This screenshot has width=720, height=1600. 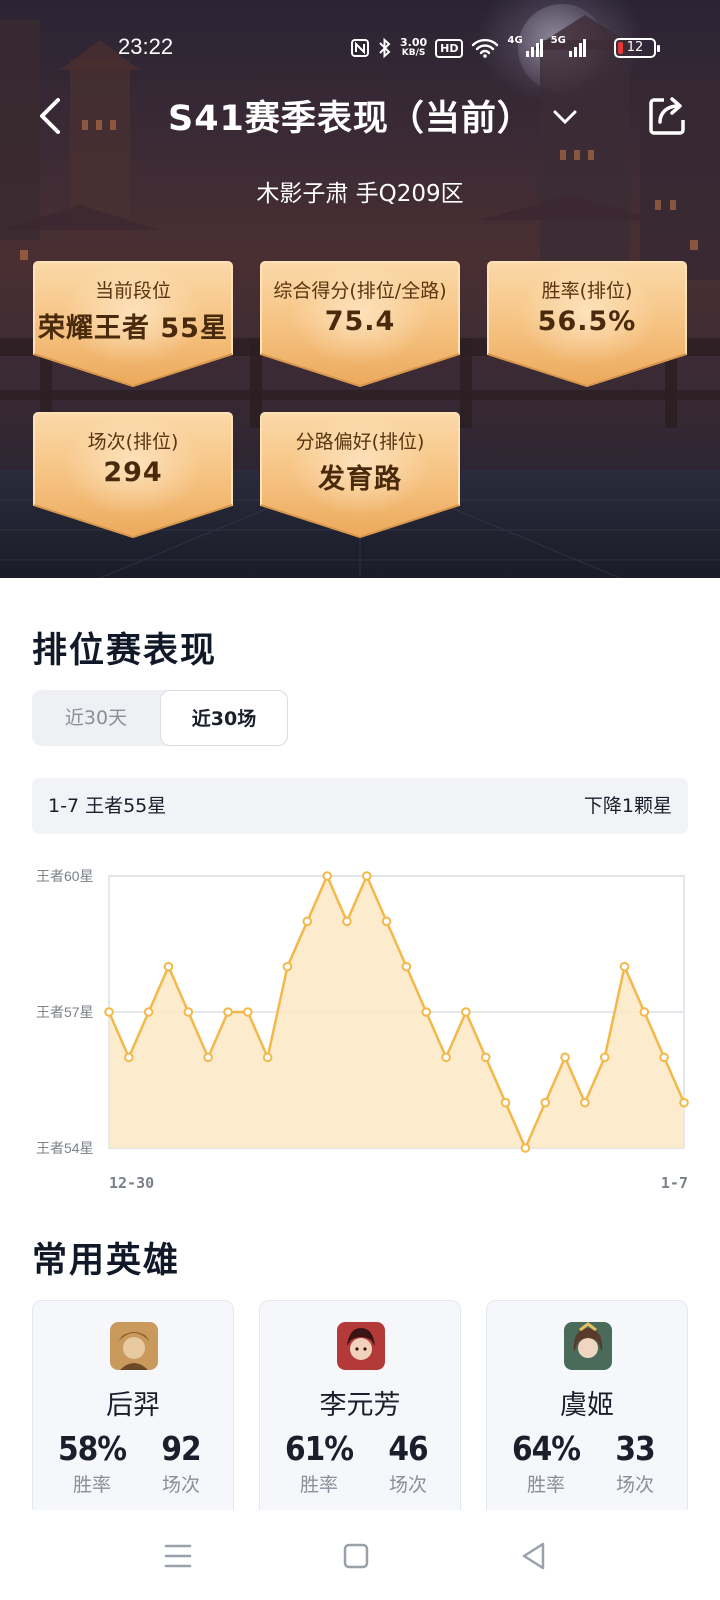 What do you see at coordinates (178, 1556) in the screenshot?
I see `menu-icon` at bounding box center [178, 1556].